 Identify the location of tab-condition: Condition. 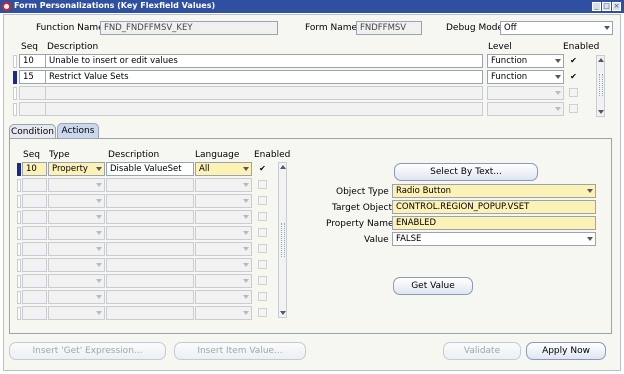
(32, 131).